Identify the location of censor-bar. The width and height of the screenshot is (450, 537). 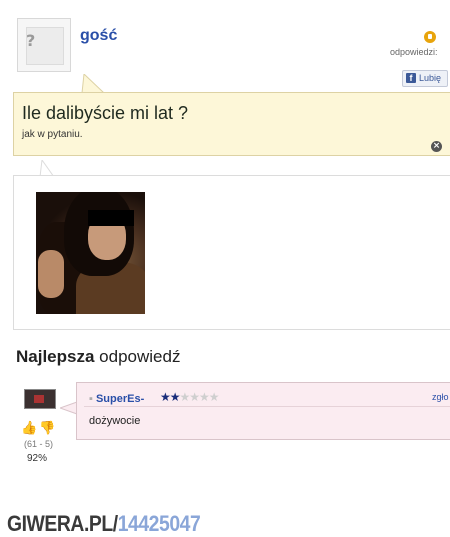
(111, 218).